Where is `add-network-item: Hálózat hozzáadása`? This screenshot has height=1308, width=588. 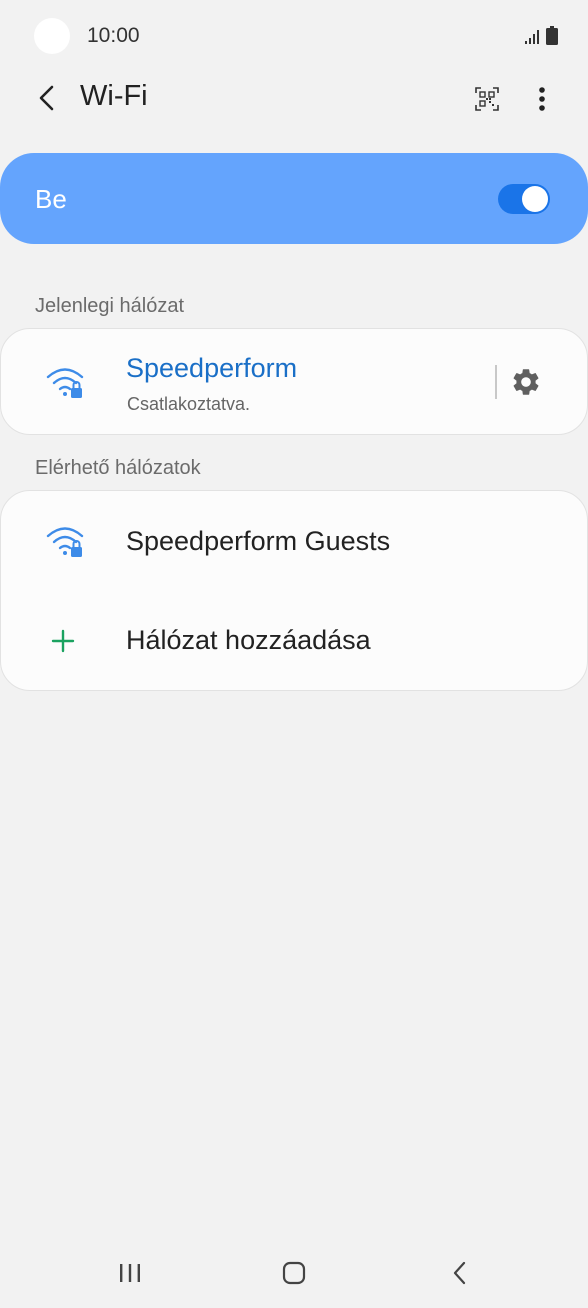 add-network-item: Hálózat hozzáadása is located at coordinates (294, 640).